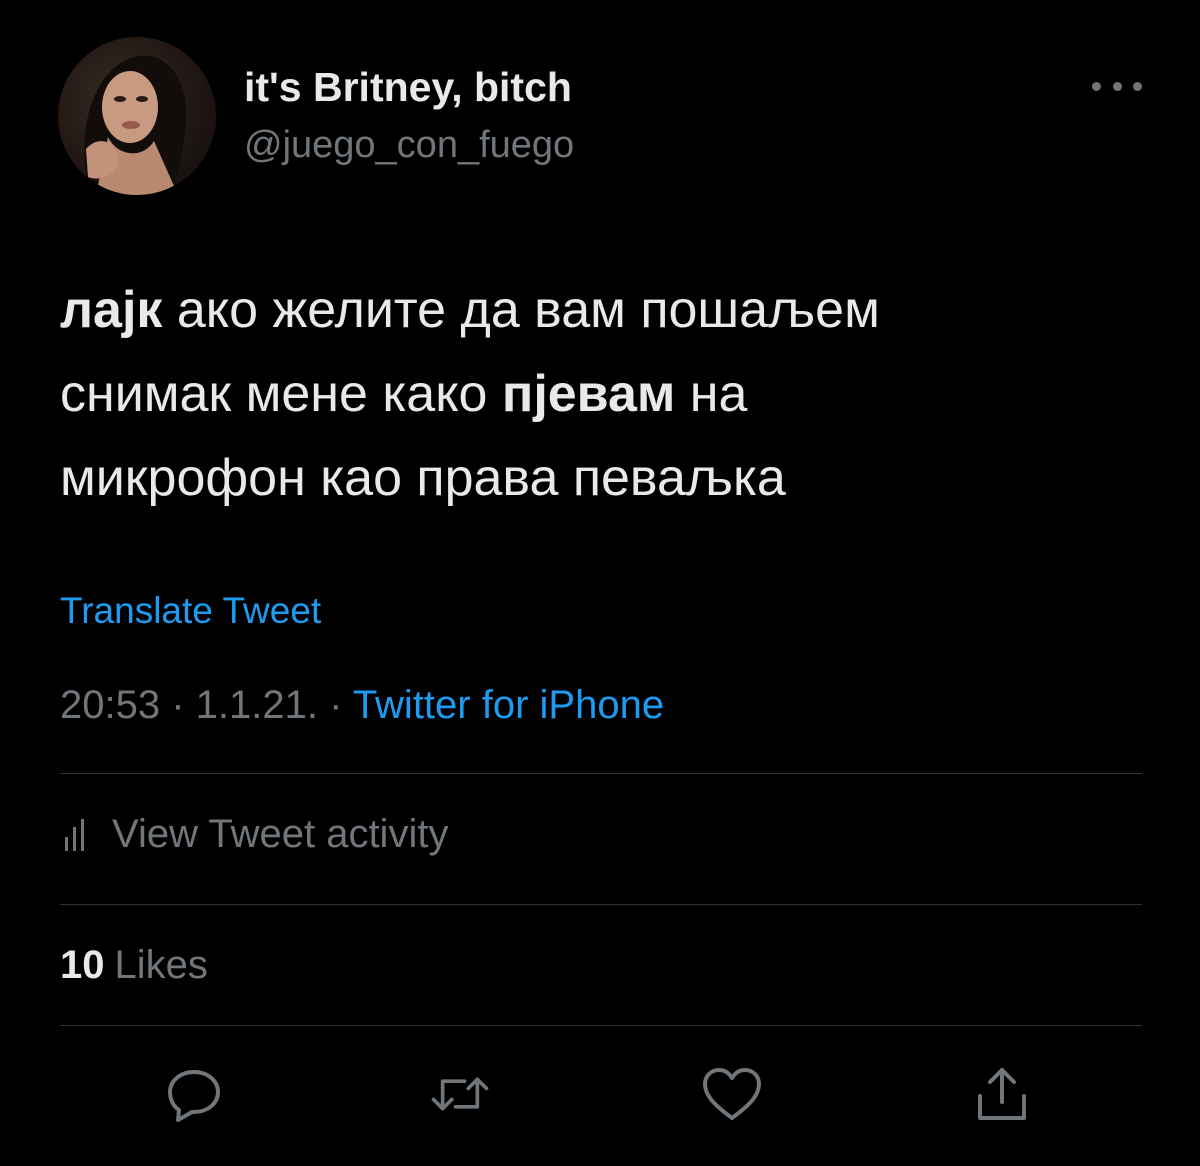 The height and width of the screenshot is (1166, 1200). I want to click on translate-tweet-link: Translate Tweet, so click(190, 611).